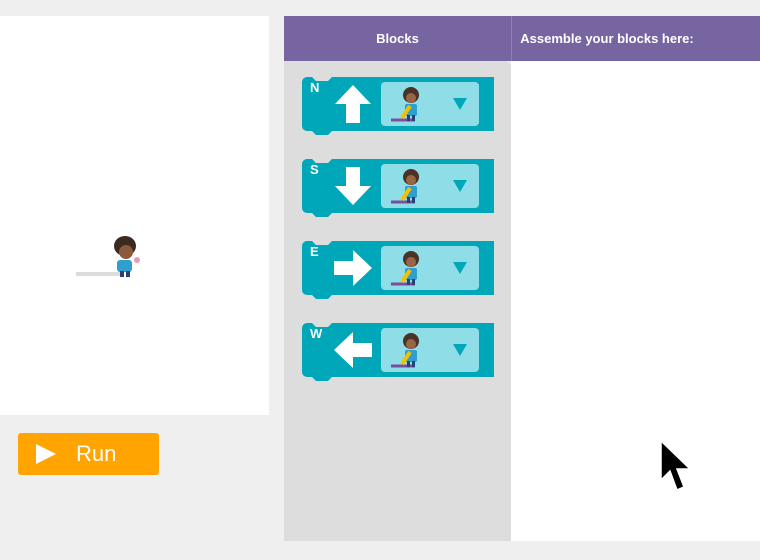 This screenshot has width=760, height=560. Describe the element at coordinates (127, 256) in the screenshot. I see `artist-character` at that location.